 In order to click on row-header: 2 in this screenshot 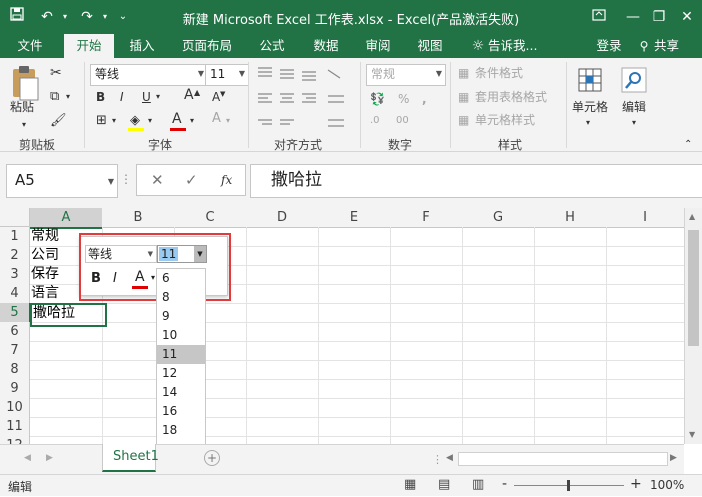, I will do `click(15, 256)`.